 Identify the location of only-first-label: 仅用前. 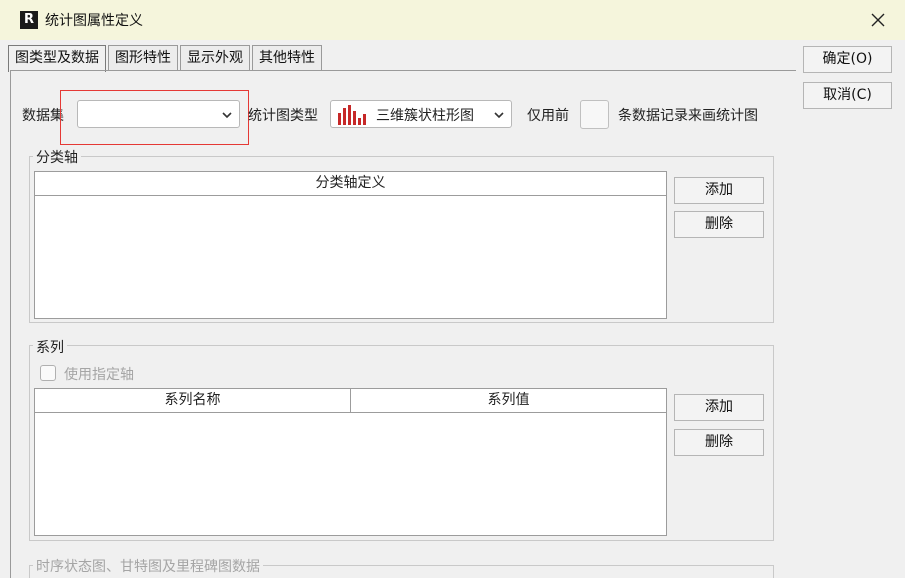
(548, 116).